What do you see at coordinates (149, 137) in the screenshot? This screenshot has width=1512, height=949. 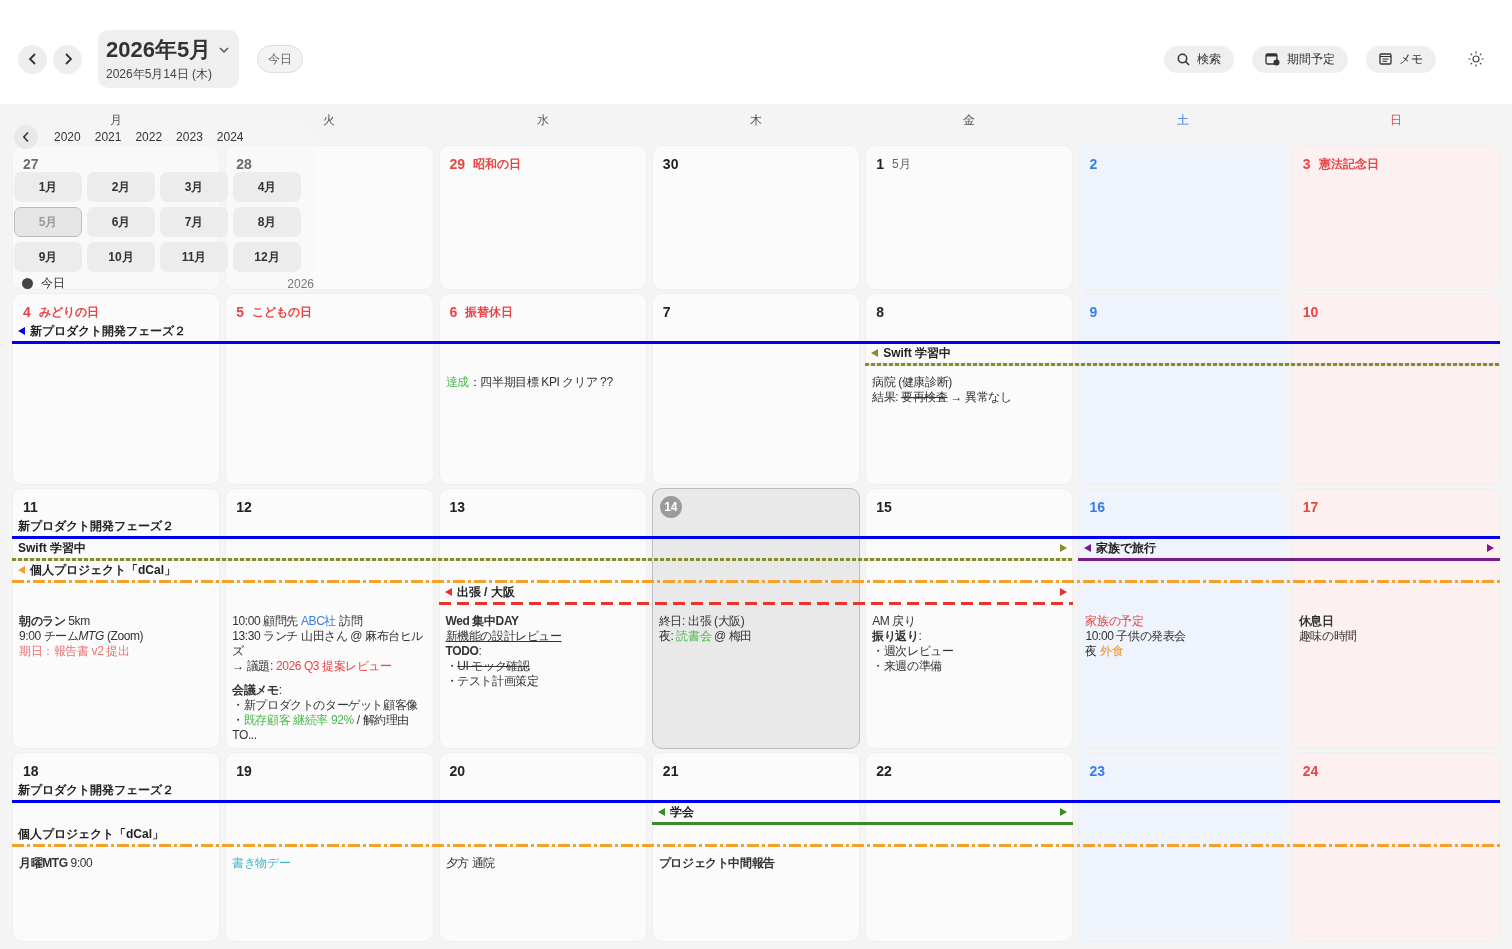 I see `year-option: 2022` at bounding box center [149, 137].